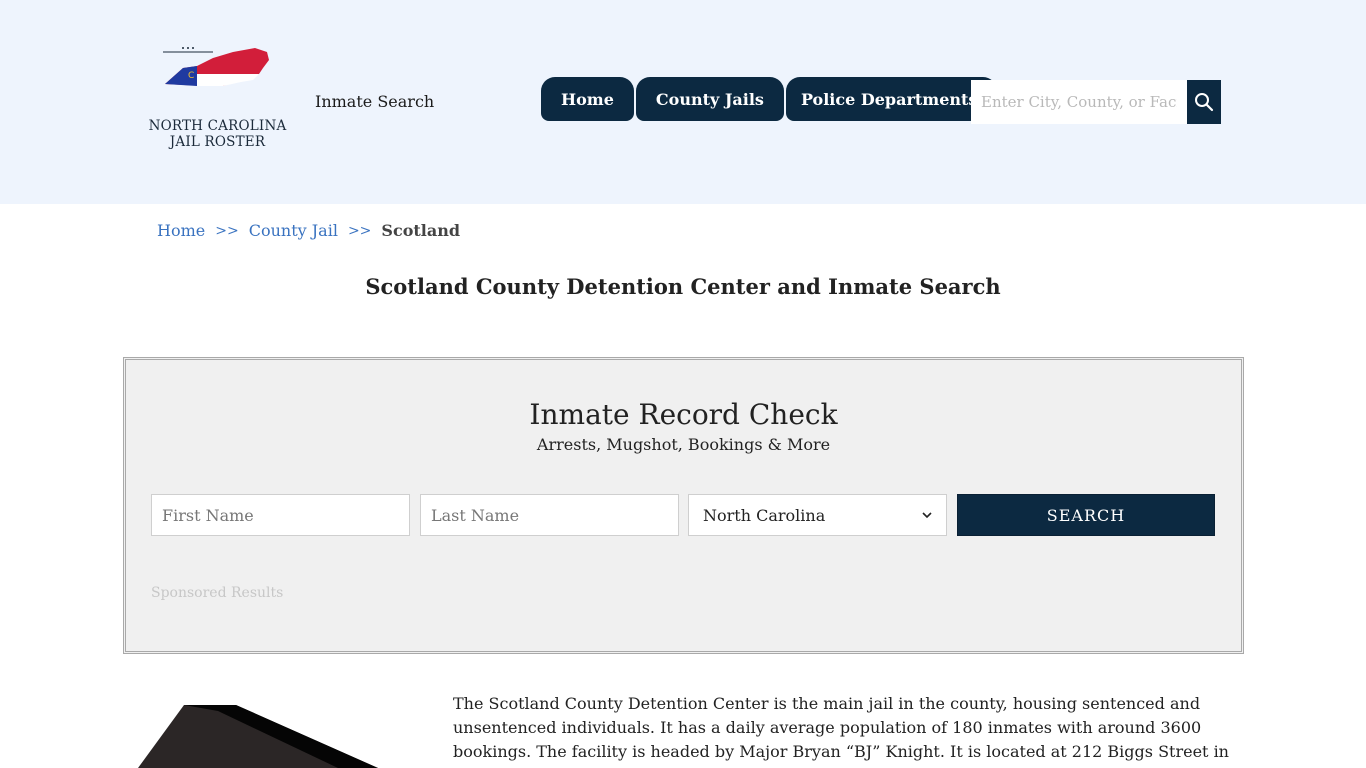 This screenshot has height=768, width=1366. Describe the element at coordinates (1086, 515) in the screenshot. I see `record-search-button: SEARCH` at that location.